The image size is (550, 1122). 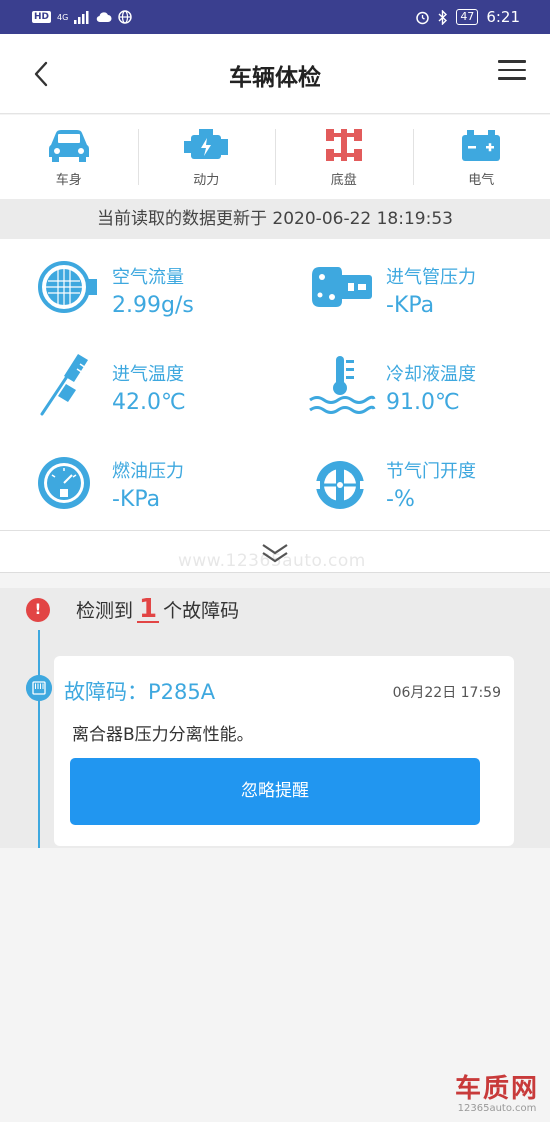 I want to click on tab-power: 动力, so click(x=206, y=157).